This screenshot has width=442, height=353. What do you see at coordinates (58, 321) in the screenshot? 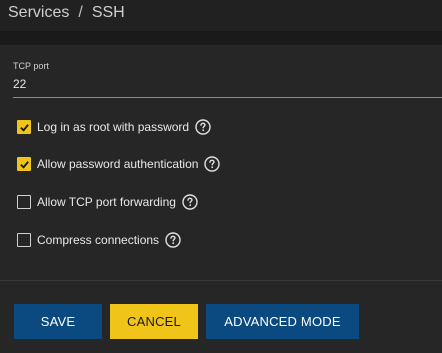
I see `save-button: SAVE` at bounding box center [58, 321].